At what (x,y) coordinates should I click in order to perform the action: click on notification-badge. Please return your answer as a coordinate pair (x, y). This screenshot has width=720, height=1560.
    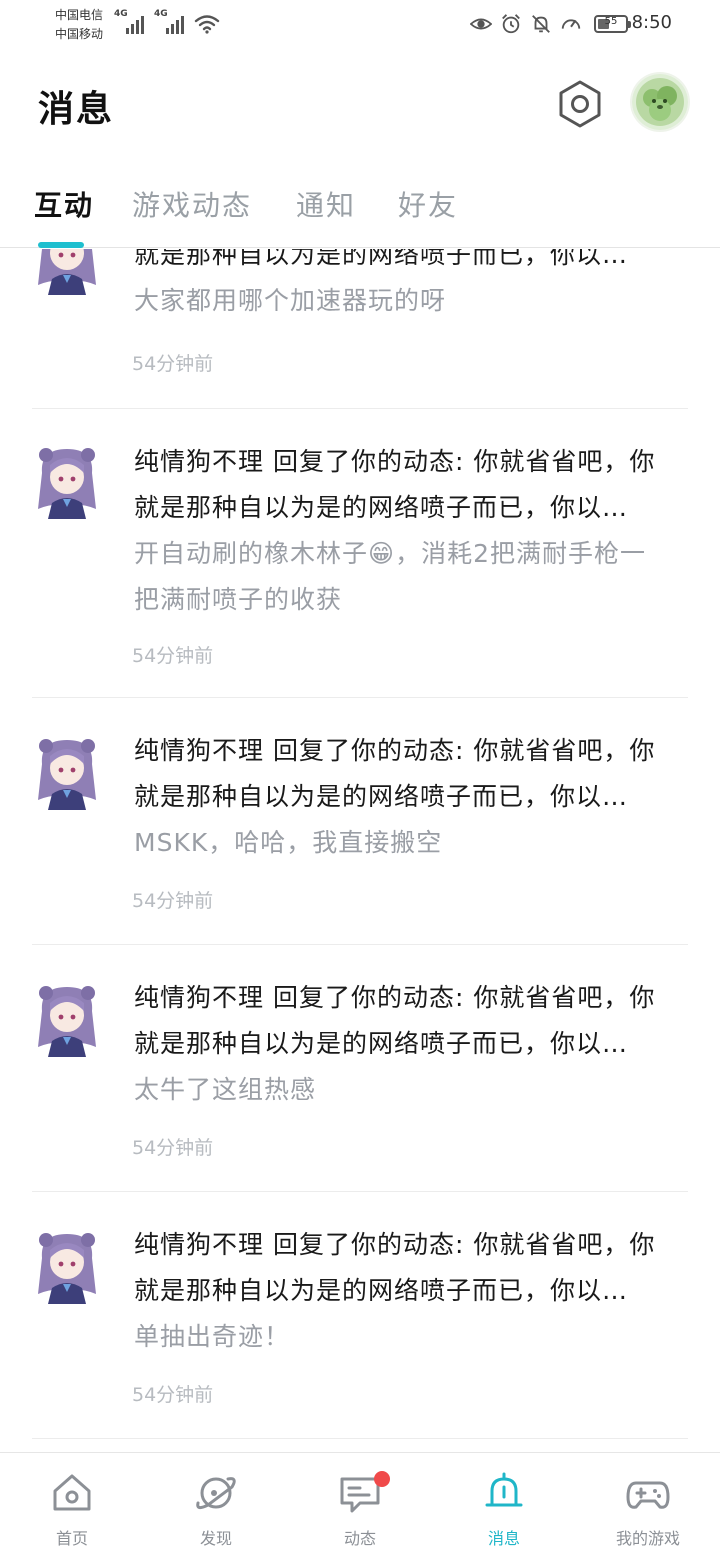
    Looking at the image, I should click on (382, 1479).